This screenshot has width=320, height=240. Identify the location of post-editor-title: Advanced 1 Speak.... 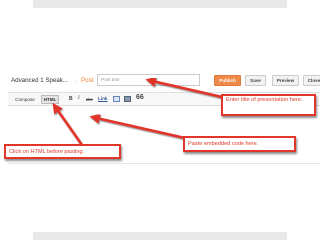
(40, 80).